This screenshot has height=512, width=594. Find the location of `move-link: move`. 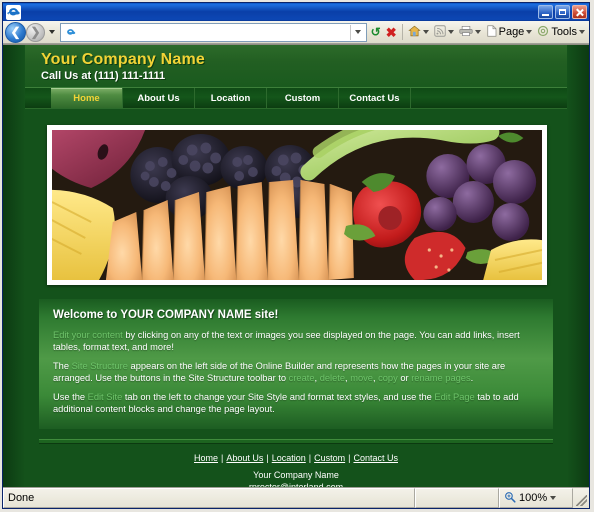

move-link: move is located at coordinates (361, 378).